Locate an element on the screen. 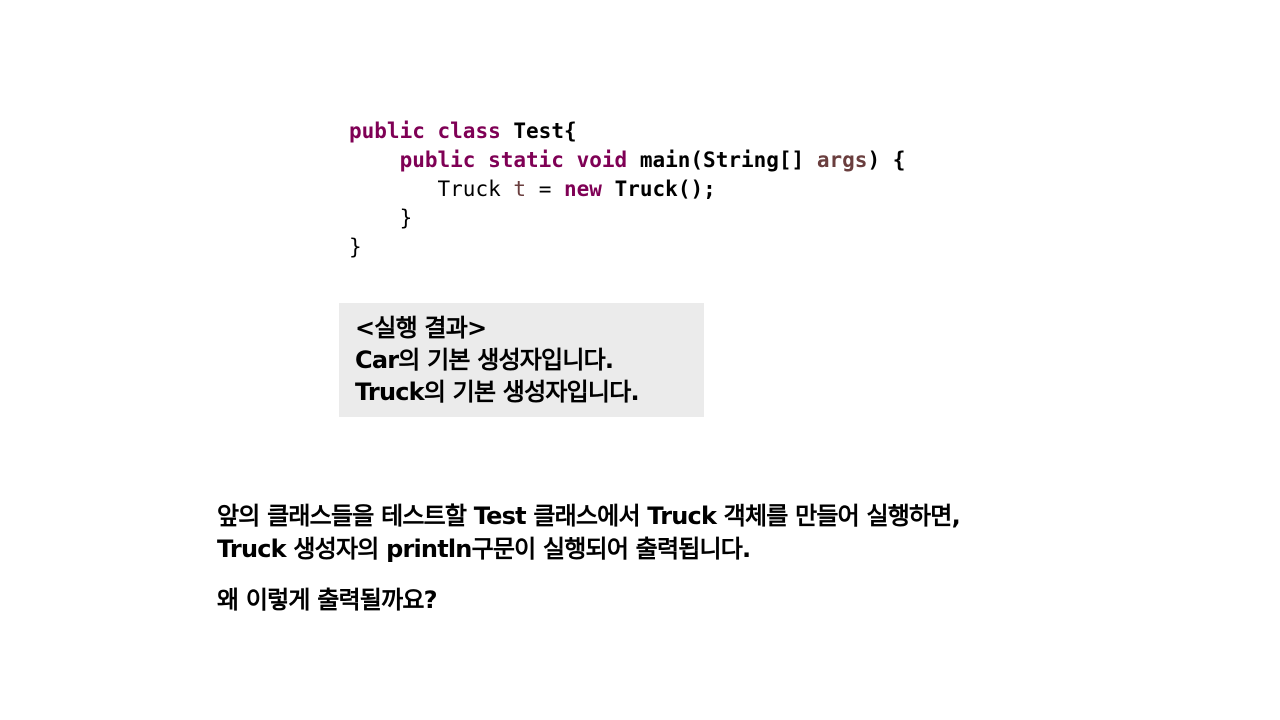  code-line-5: } is located at coordinates (627, 247).